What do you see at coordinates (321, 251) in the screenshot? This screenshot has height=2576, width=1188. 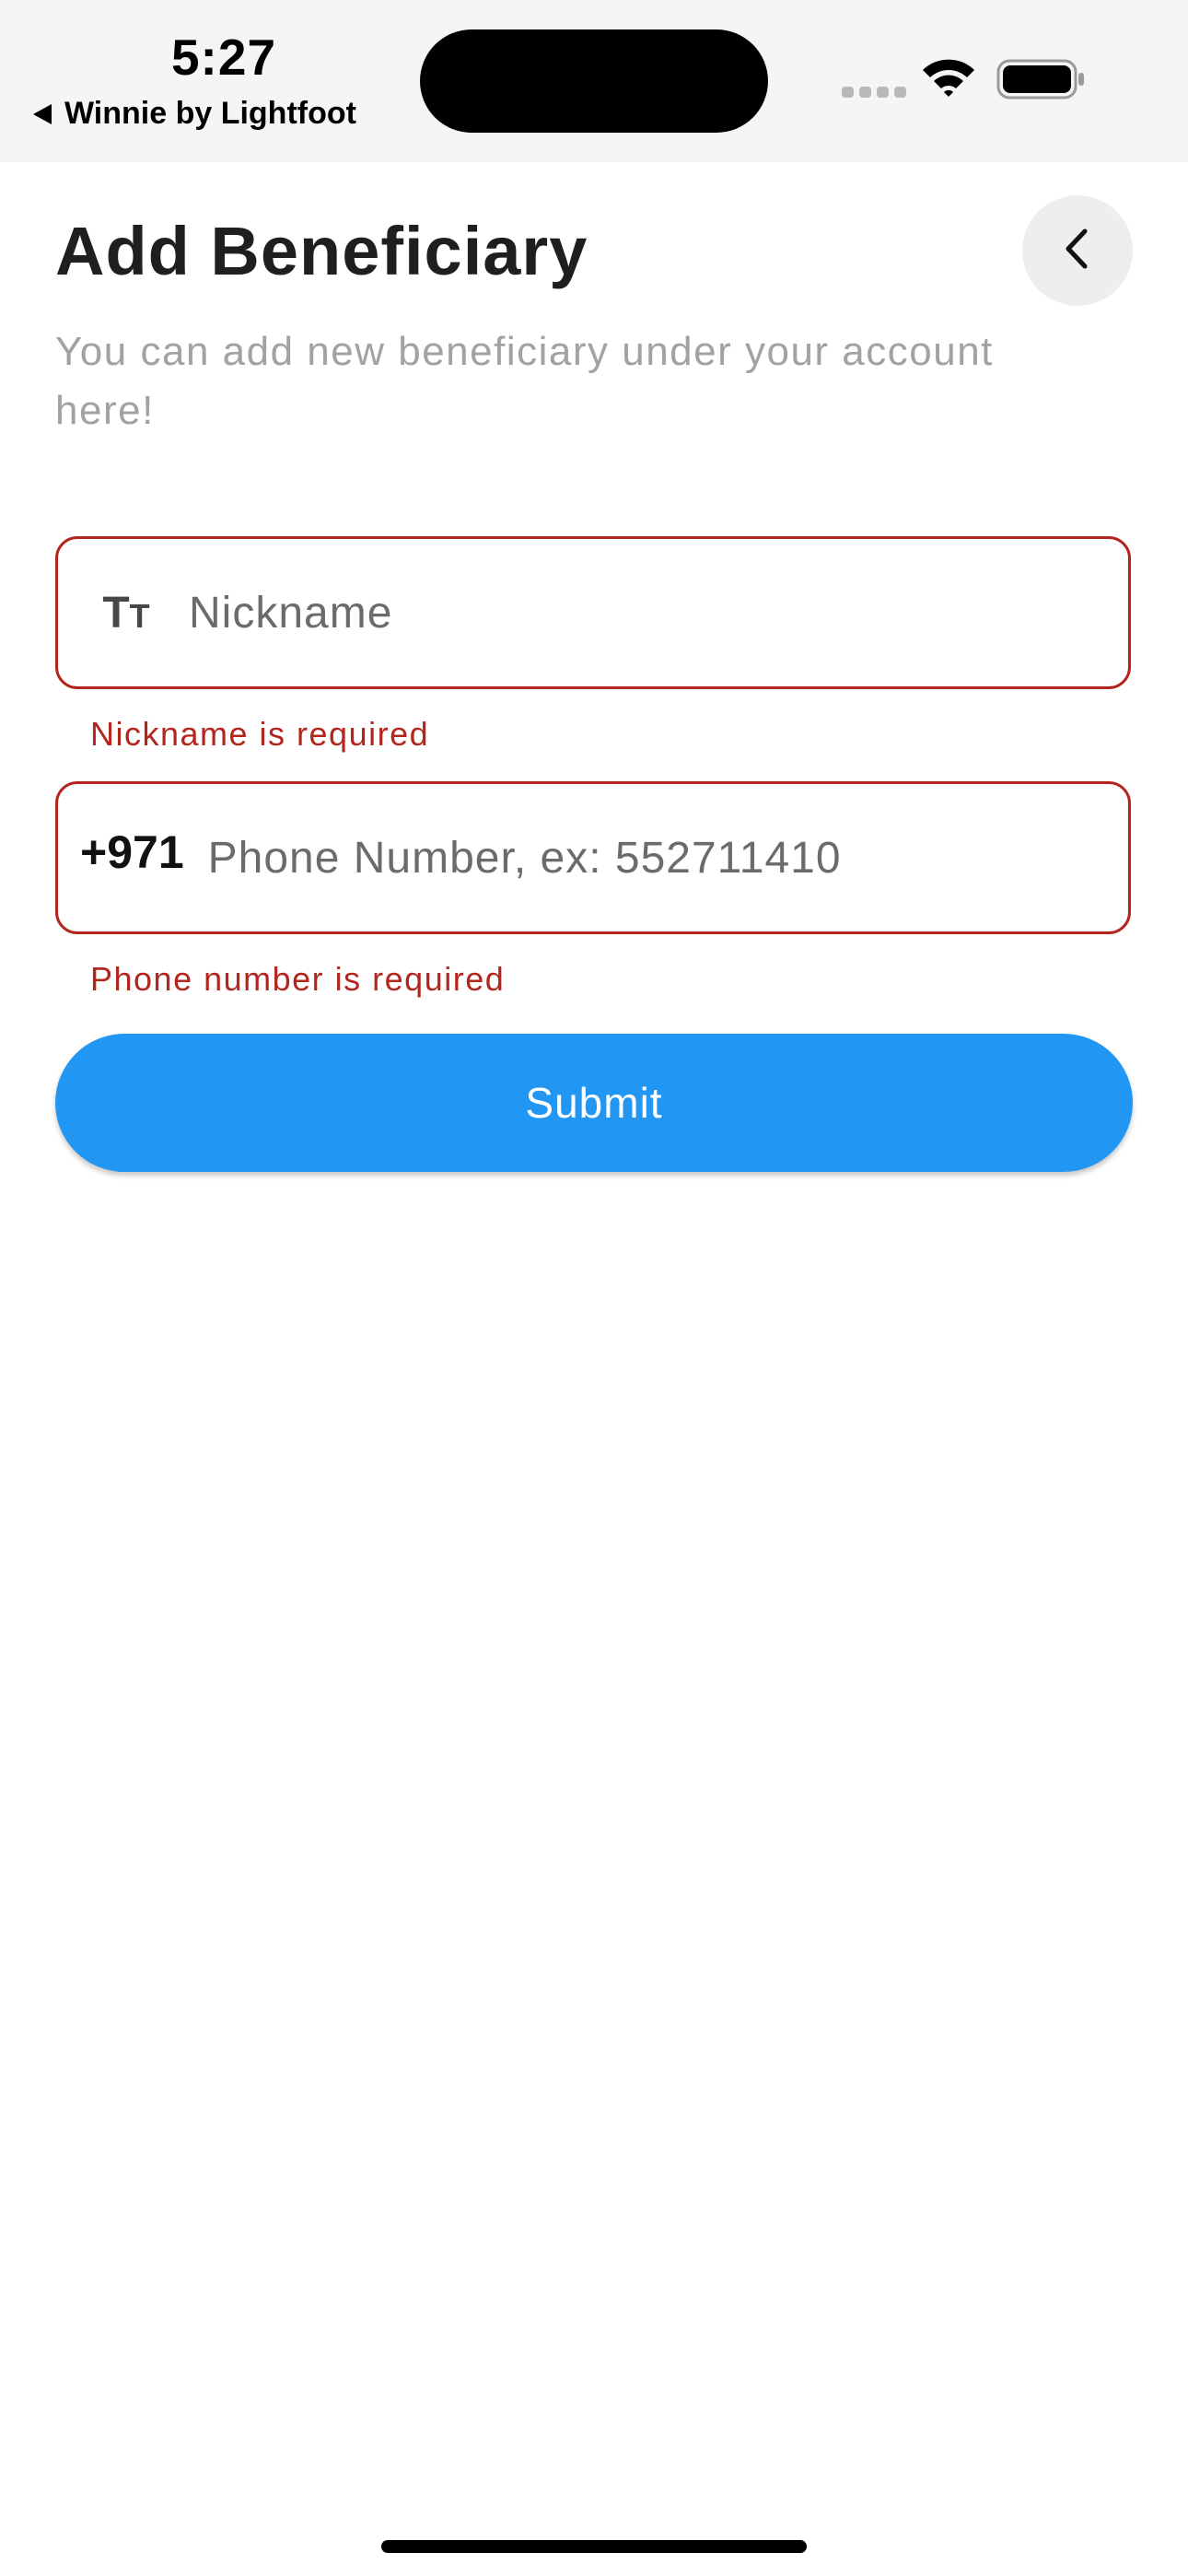 I see `page-title: Add Beneficiary` at bounding box center [321, 251].